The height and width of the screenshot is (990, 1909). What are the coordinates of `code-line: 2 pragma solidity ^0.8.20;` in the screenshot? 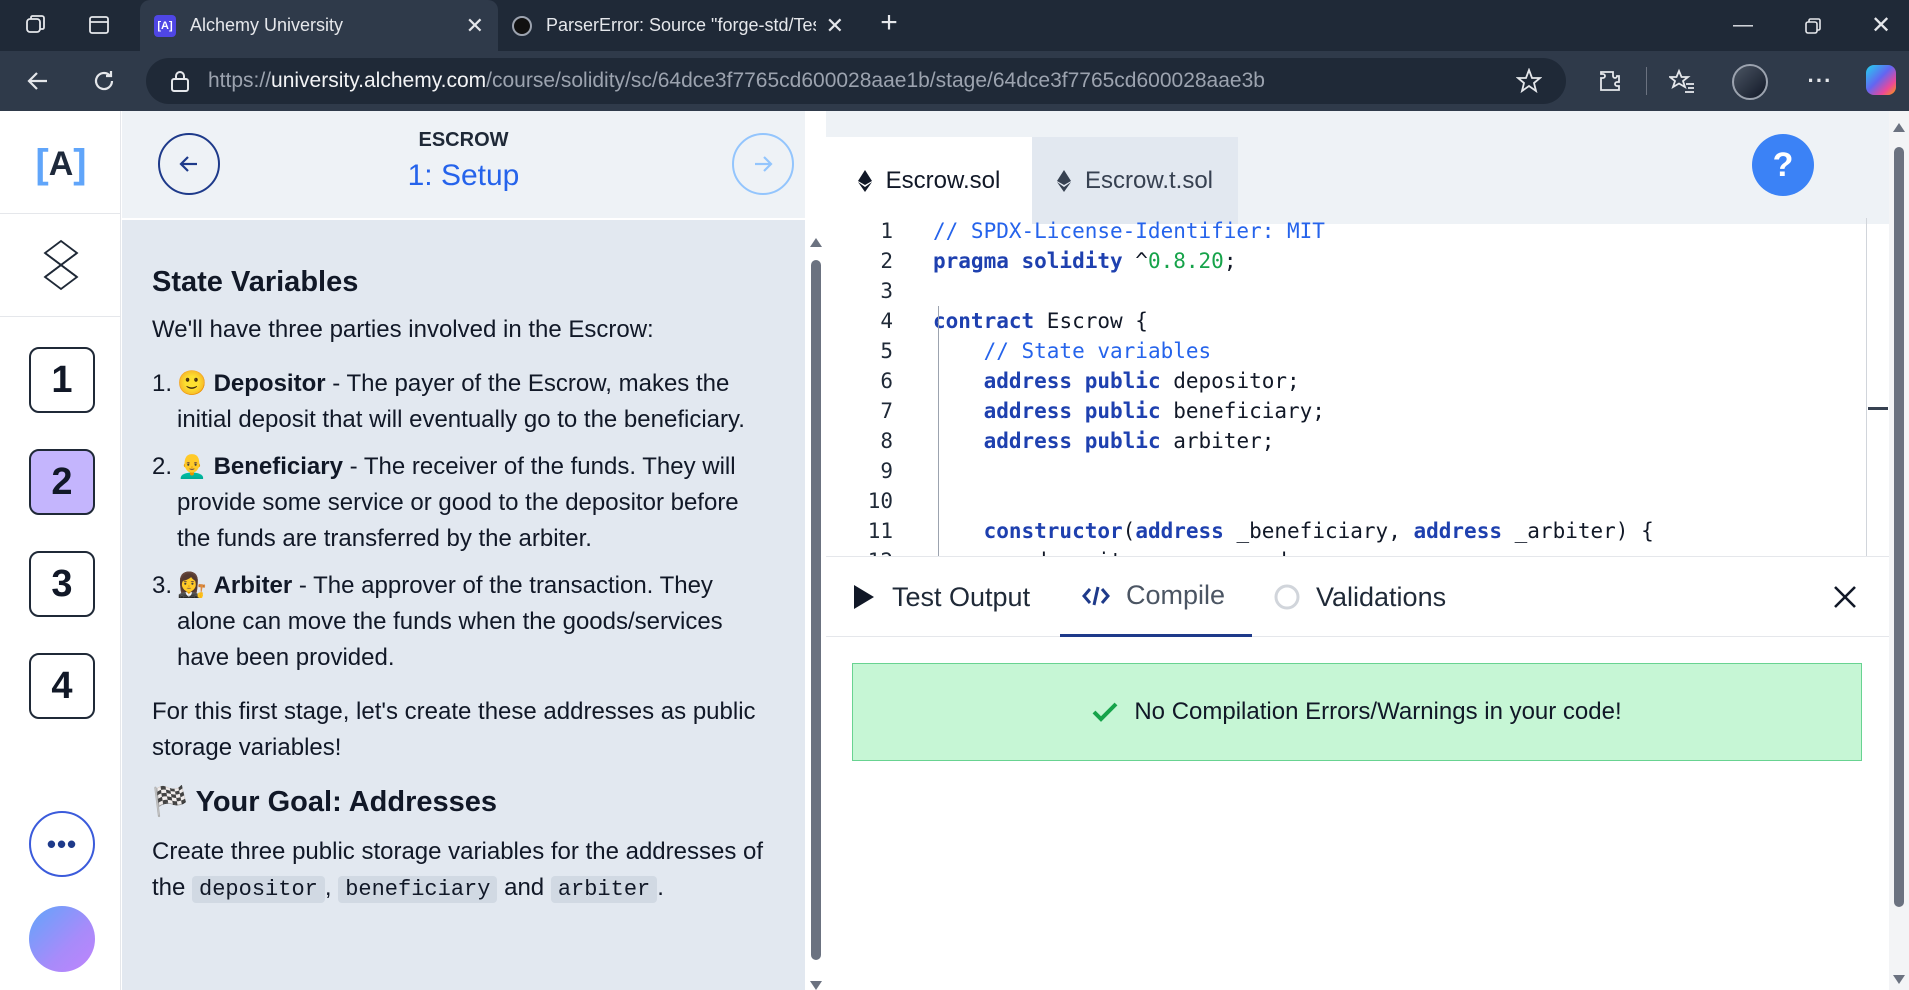 It's located at (1058, 261).